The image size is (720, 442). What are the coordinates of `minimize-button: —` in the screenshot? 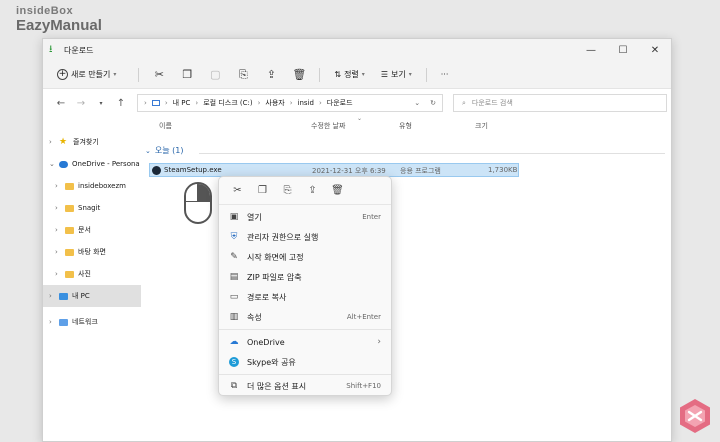 It's located at (591, 50).